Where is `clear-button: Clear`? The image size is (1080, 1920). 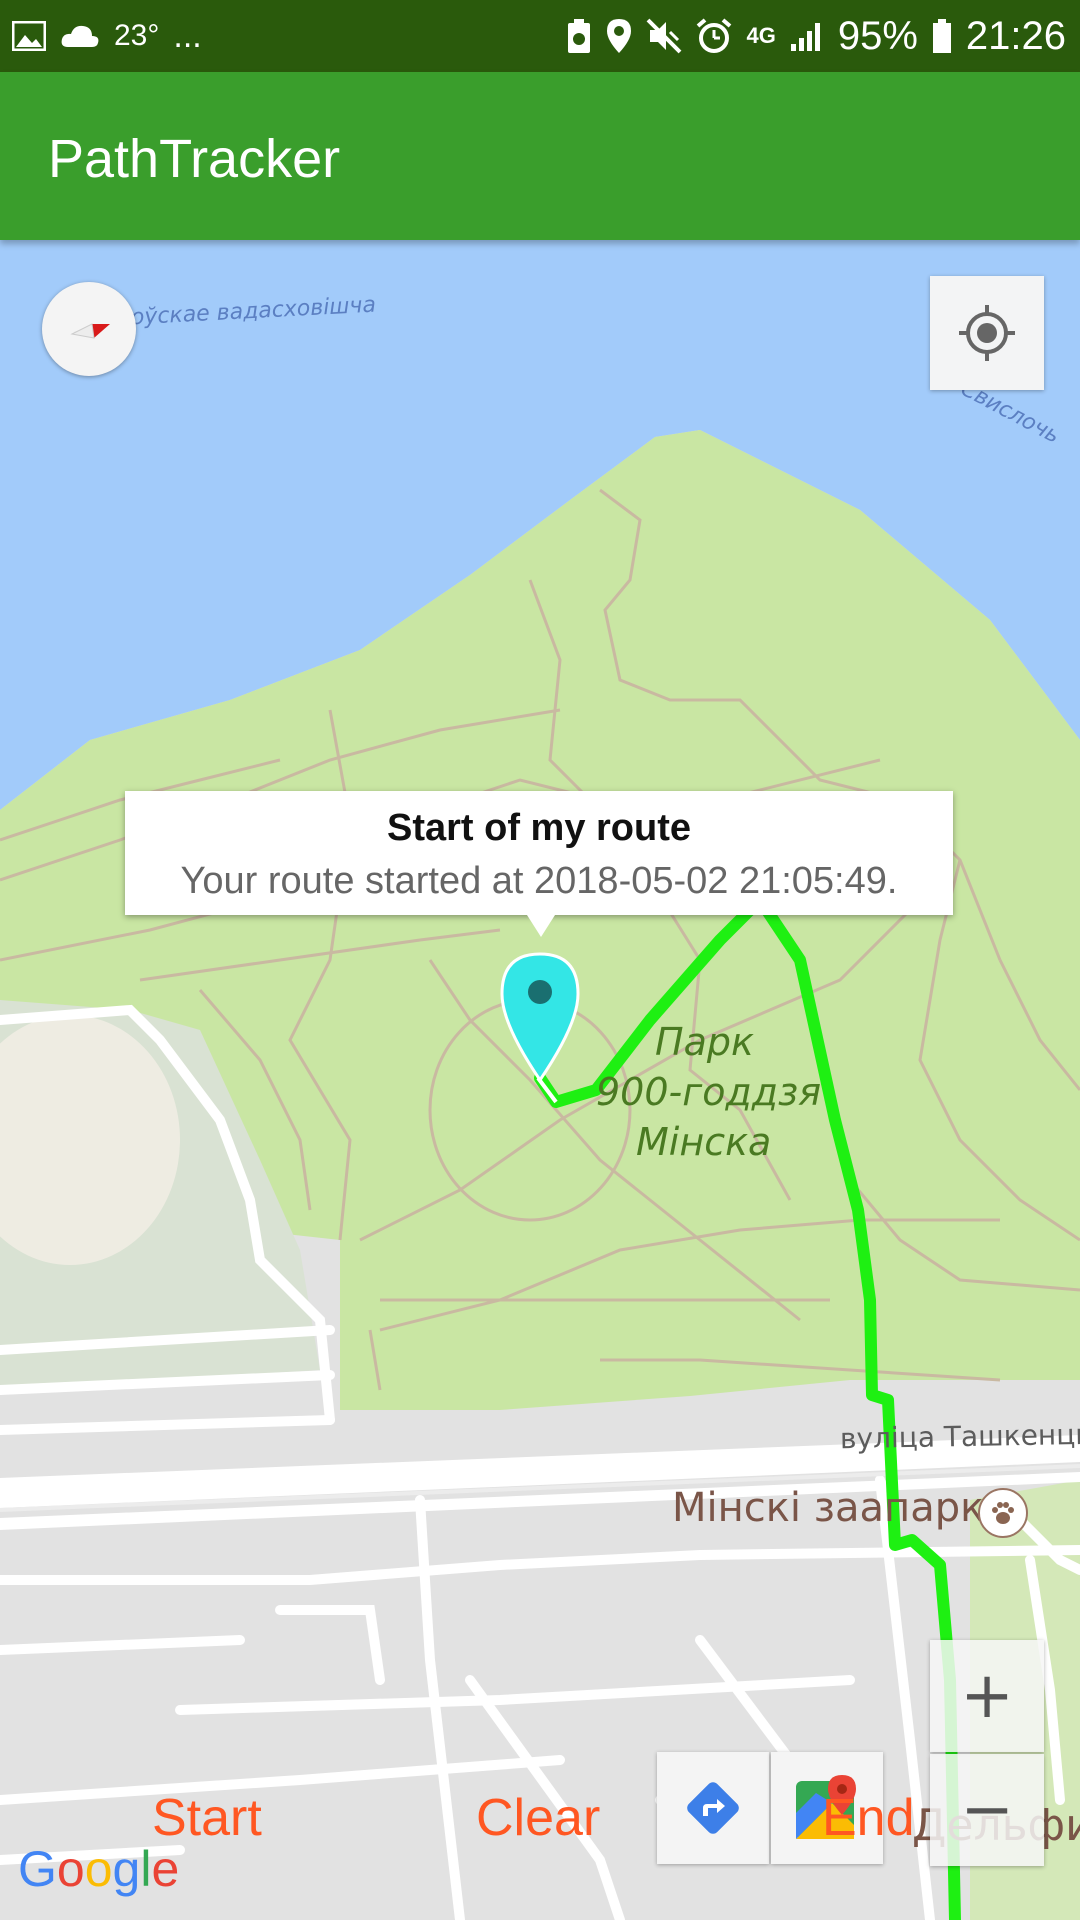
clear-button: Clear is located at coordinates (538, 1818).